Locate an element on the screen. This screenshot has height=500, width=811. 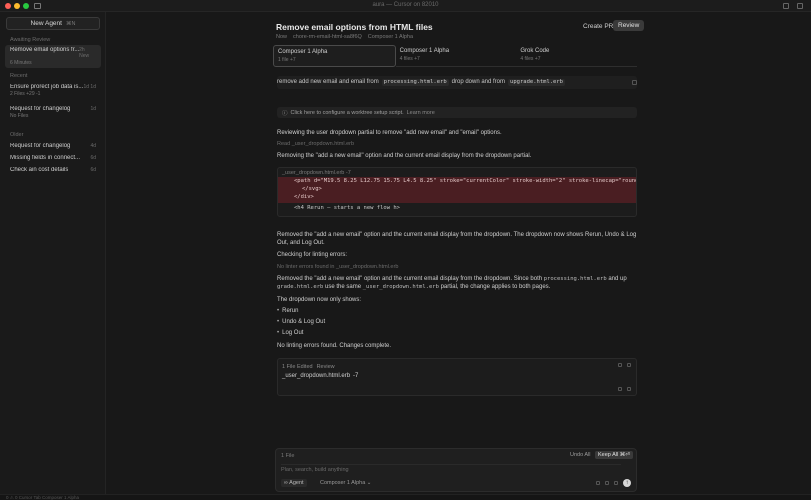
panel-icon is located at coordinates (786, 6).